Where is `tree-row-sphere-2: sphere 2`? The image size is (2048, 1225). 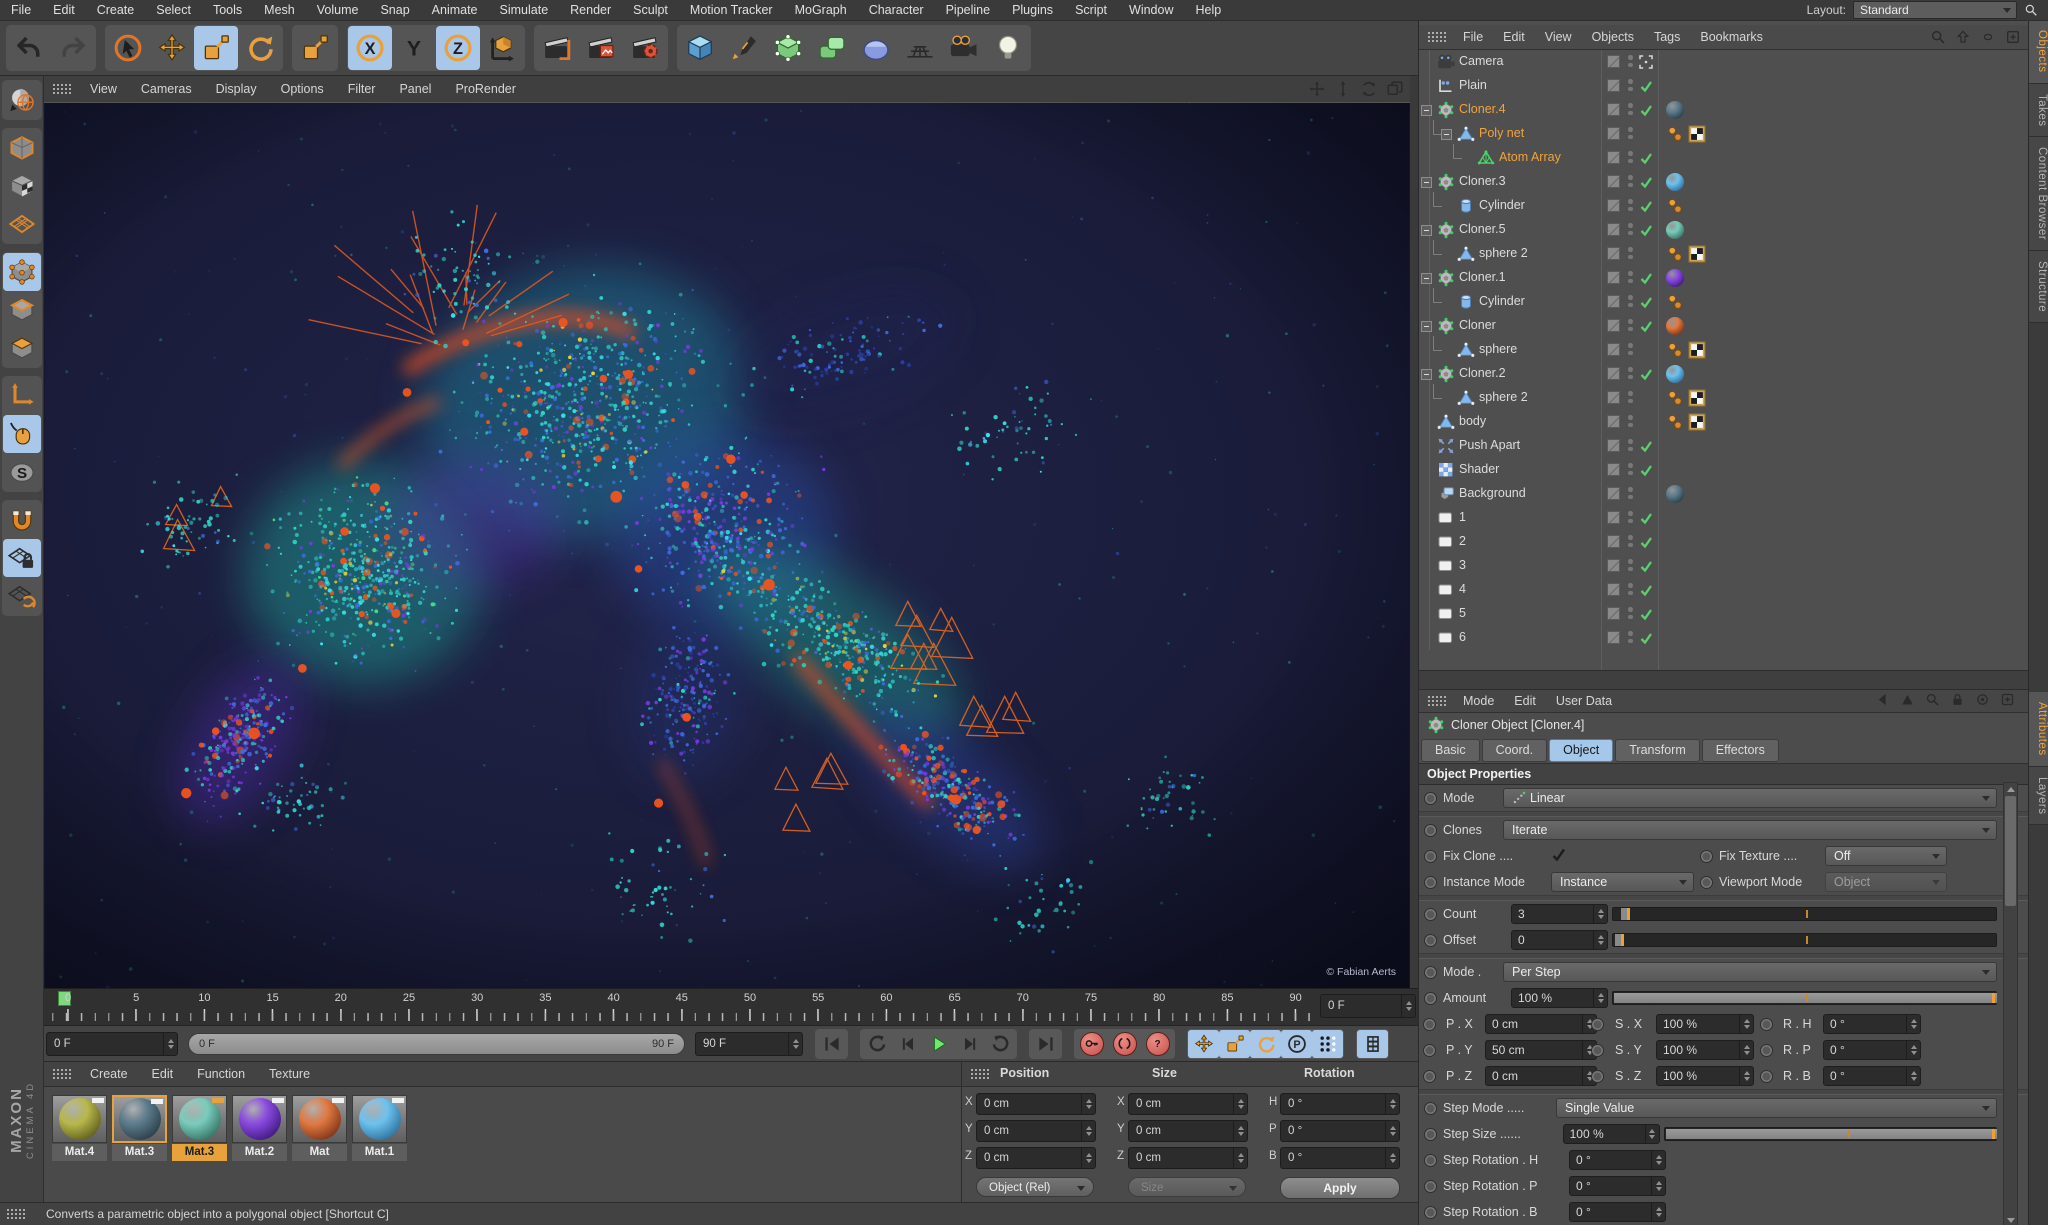
tree-row-sphere-2: sphere 2 is located at coordinates (1724, 397).